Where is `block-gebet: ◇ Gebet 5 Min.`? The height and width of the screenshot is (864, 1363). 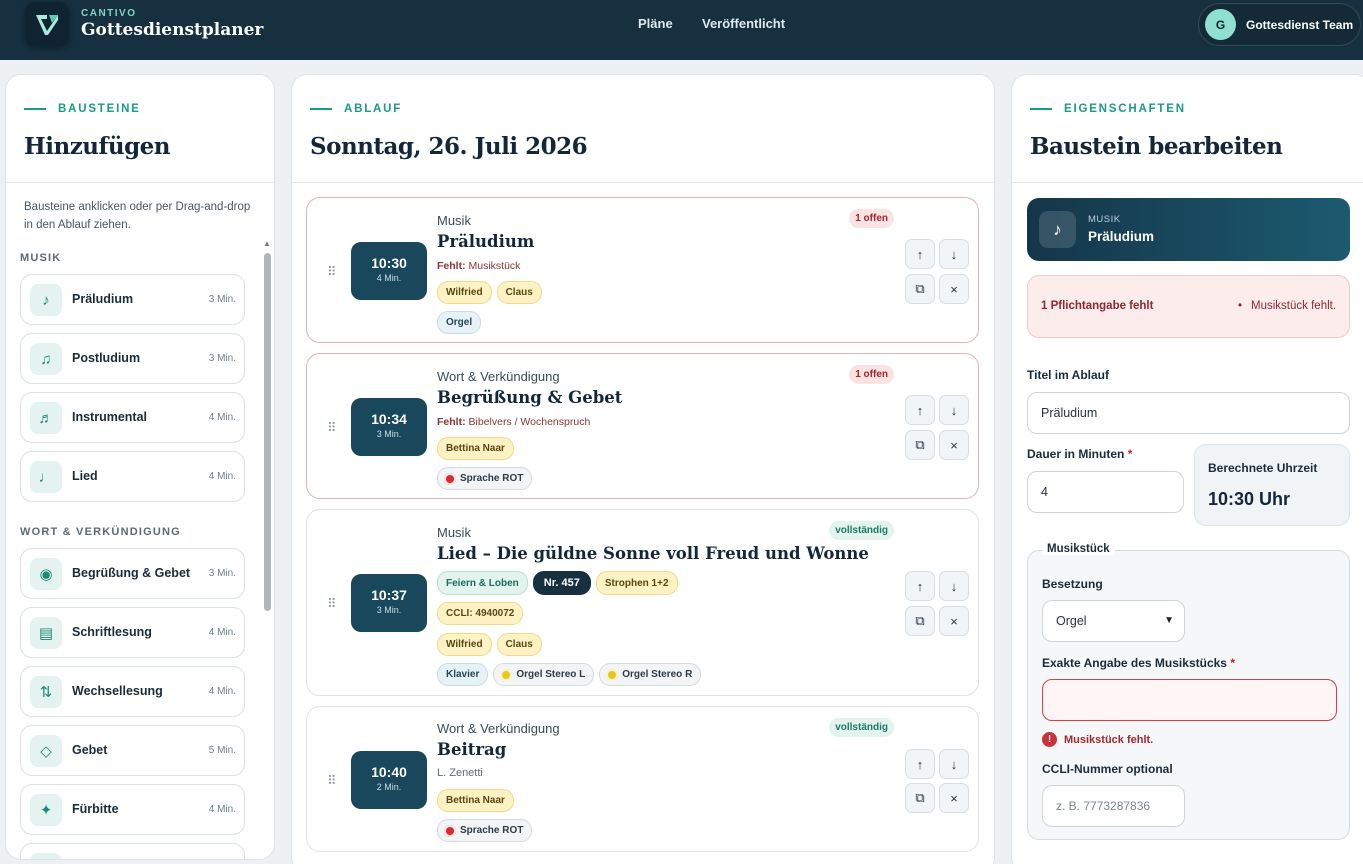 block-gebet: ◇ Gebet 5 Min. is located at coordinates (132, 750).